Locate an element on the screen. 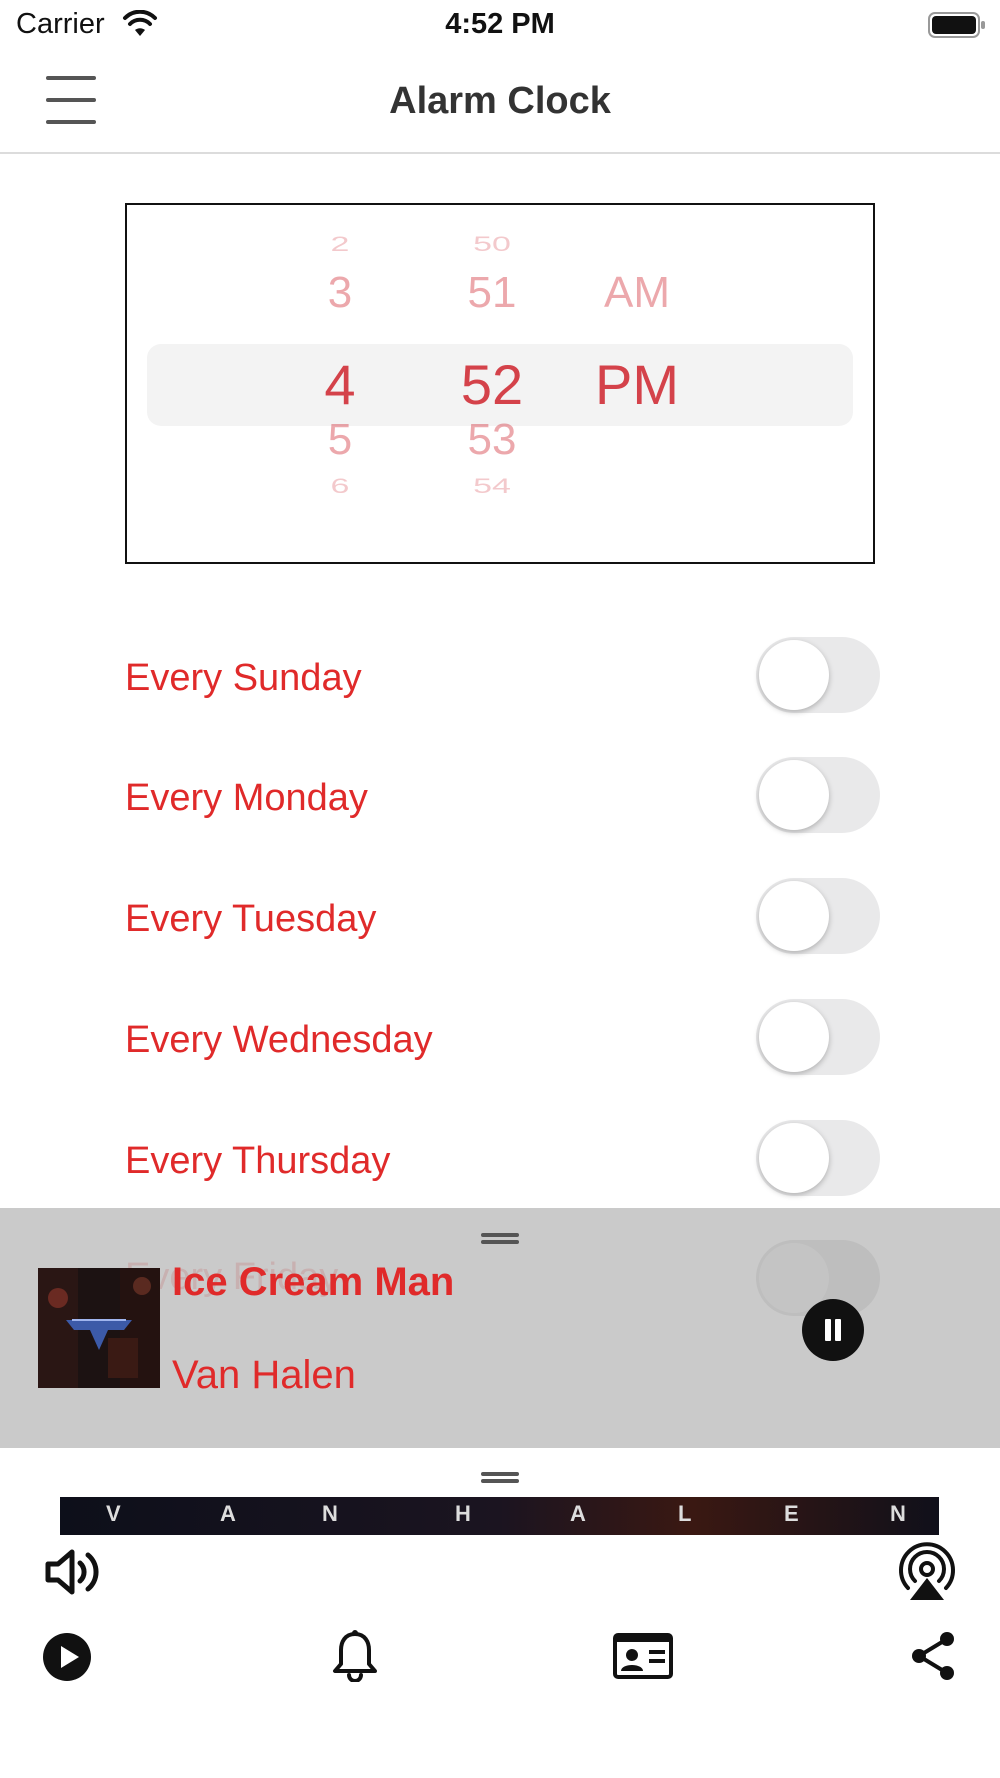 Image resolution: width=1000 pixels, height=1778 pixels. period-option: AM is located at coordinates (637, 293).